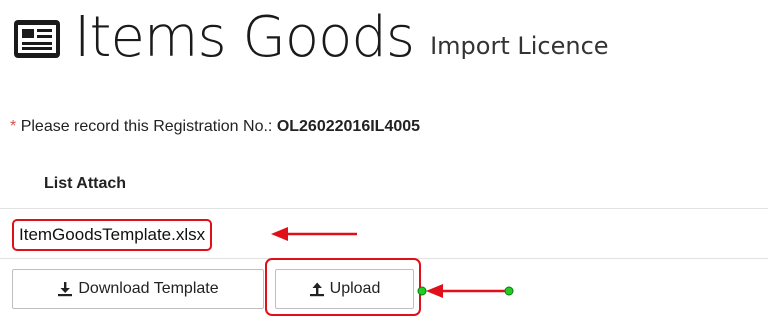 This screenshot has height=318, width=768. Describe the element at coordinates (244, 37) in the screenshot. I see `page-title: Items Goods` at that location.